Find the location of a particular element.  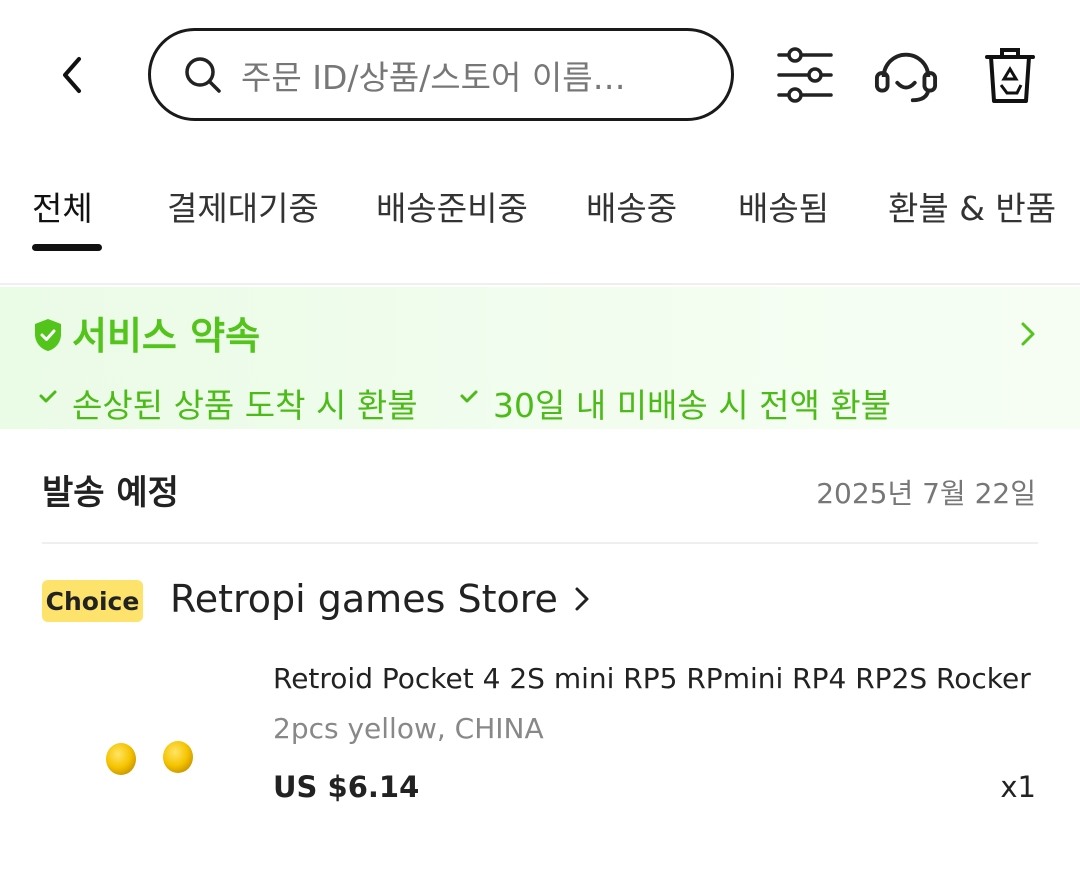

back-button is located at coordinates (72, 75).